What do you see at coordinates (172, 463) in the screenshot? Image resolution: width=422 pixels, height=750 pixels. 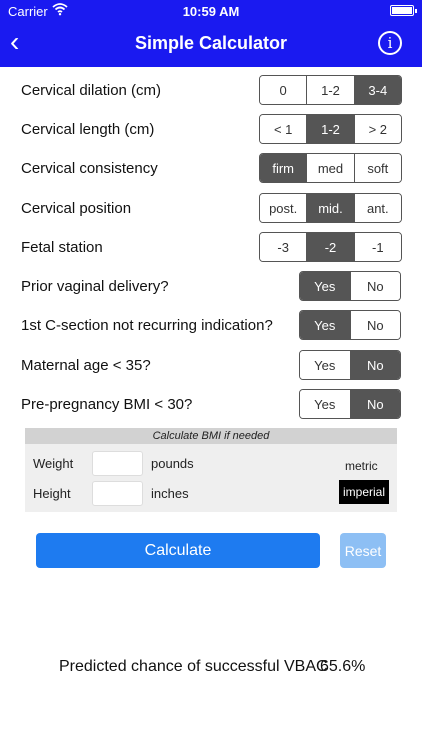 I see `weight-unit-label: pounds` at bounding box center [172, 463].